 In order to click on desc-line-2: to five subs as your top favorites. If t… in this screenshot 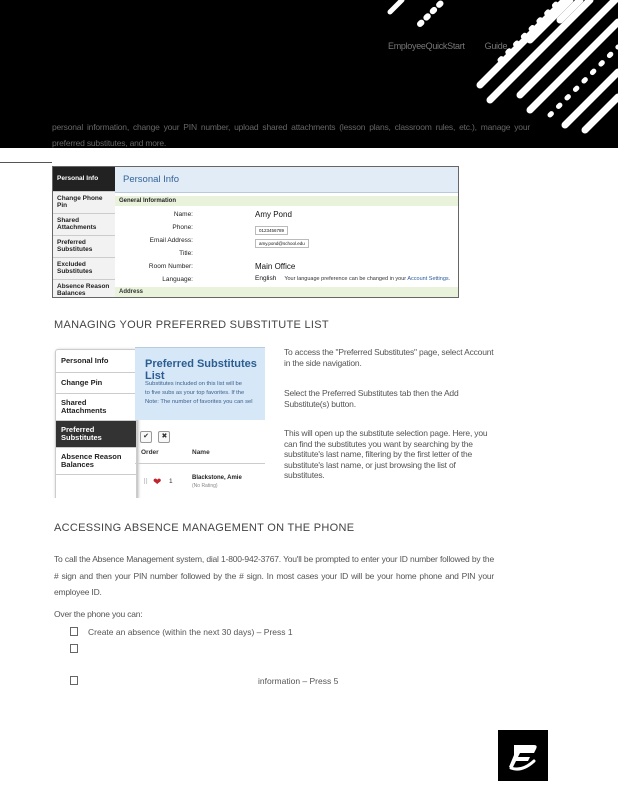, I will do `click(195, 393)`.